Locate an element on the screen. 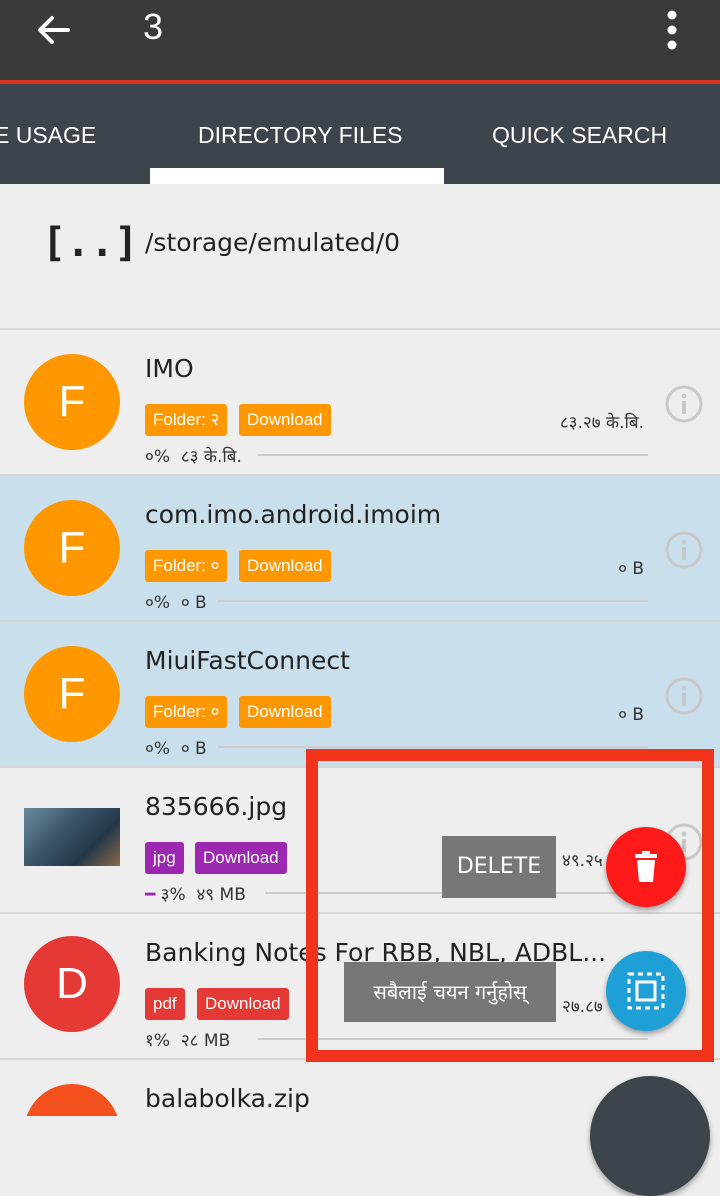 Image resolution: width=720 pixels, height=1196 pixels. zip-avatar is located at coordinates (72, 1100).